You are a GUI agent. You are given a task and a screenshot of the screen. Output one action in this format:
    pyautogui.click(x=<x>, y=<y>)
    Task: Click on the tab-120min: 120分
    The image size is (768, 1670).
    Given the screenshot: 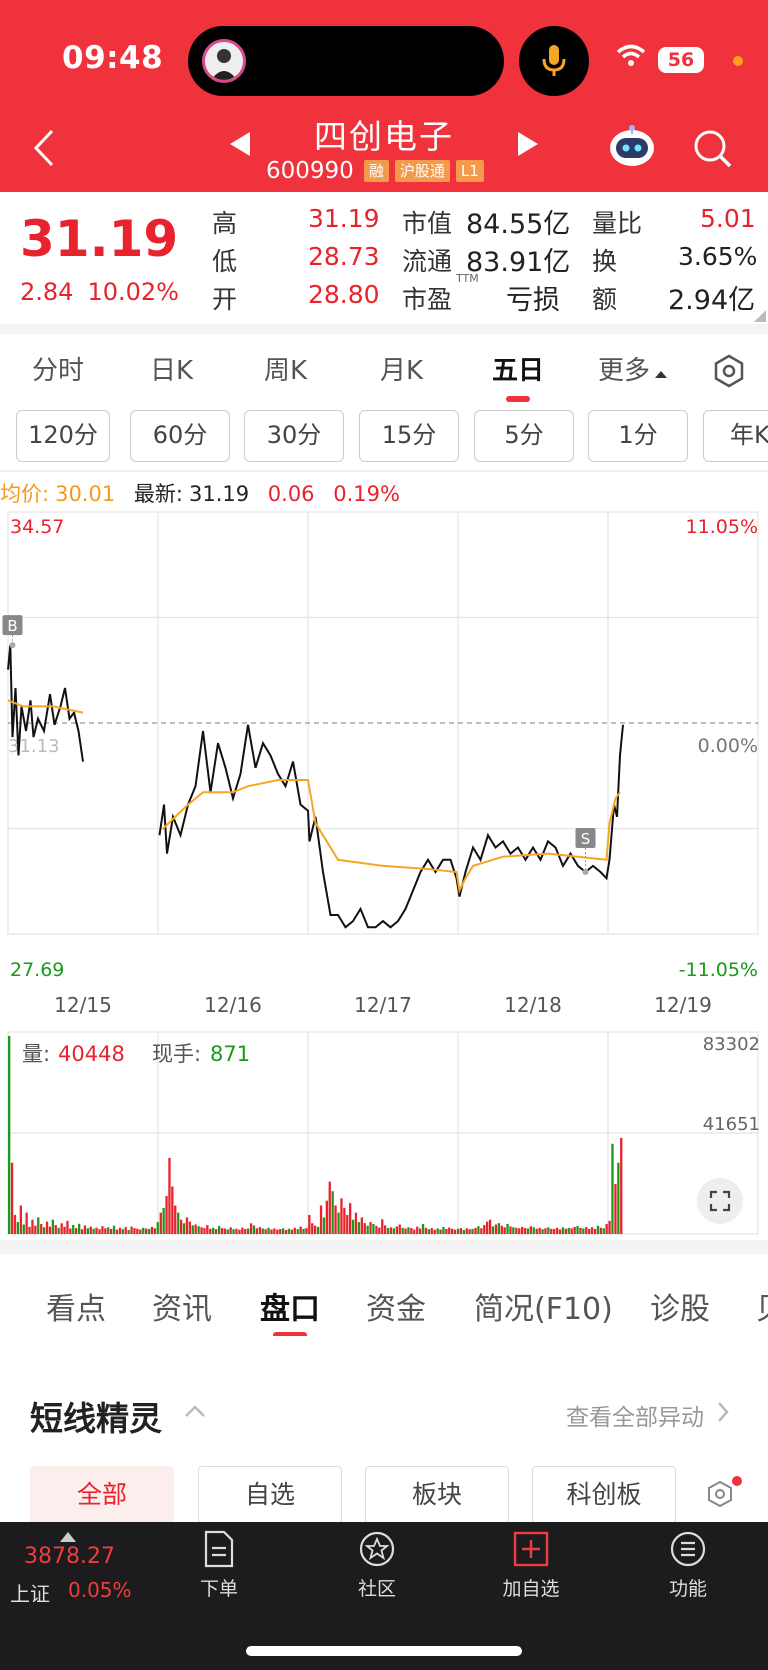 What is the action you would take?
    pyautogui.click(x=63, y=436)
    